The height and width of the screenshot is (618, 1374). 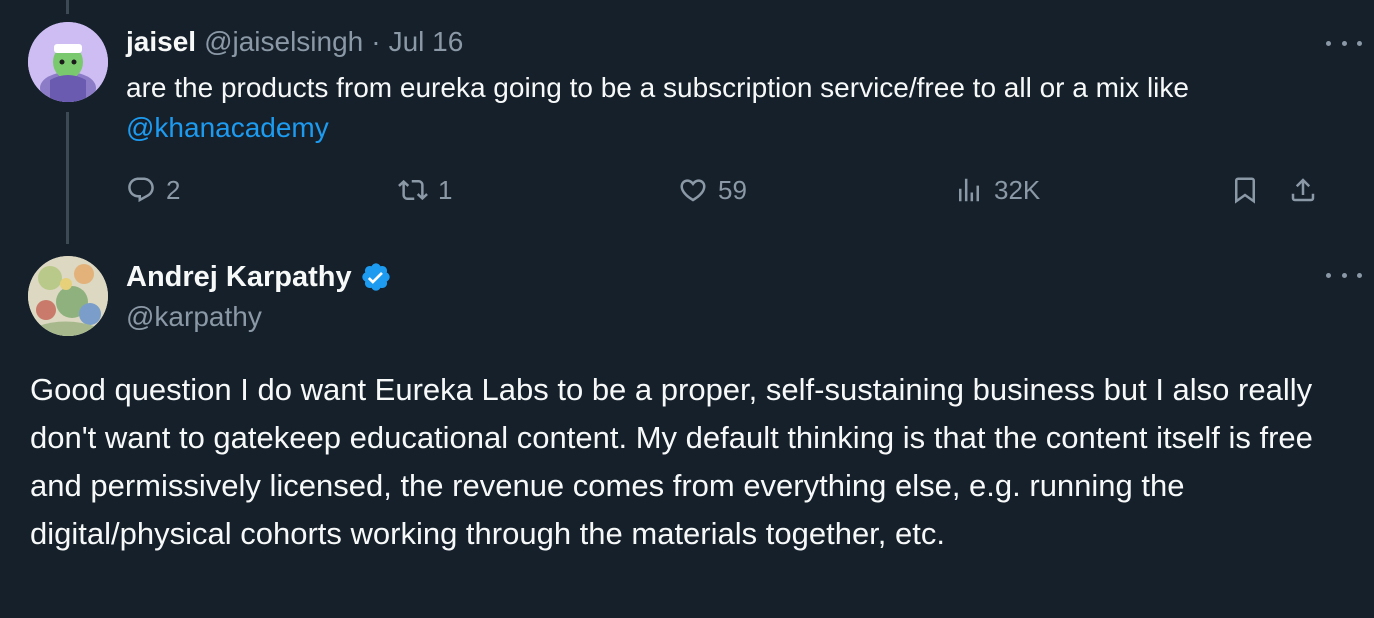 I want to click on reply-header: jaisel @jaiselsingh · Jul 16, so click(x=294, y=42).